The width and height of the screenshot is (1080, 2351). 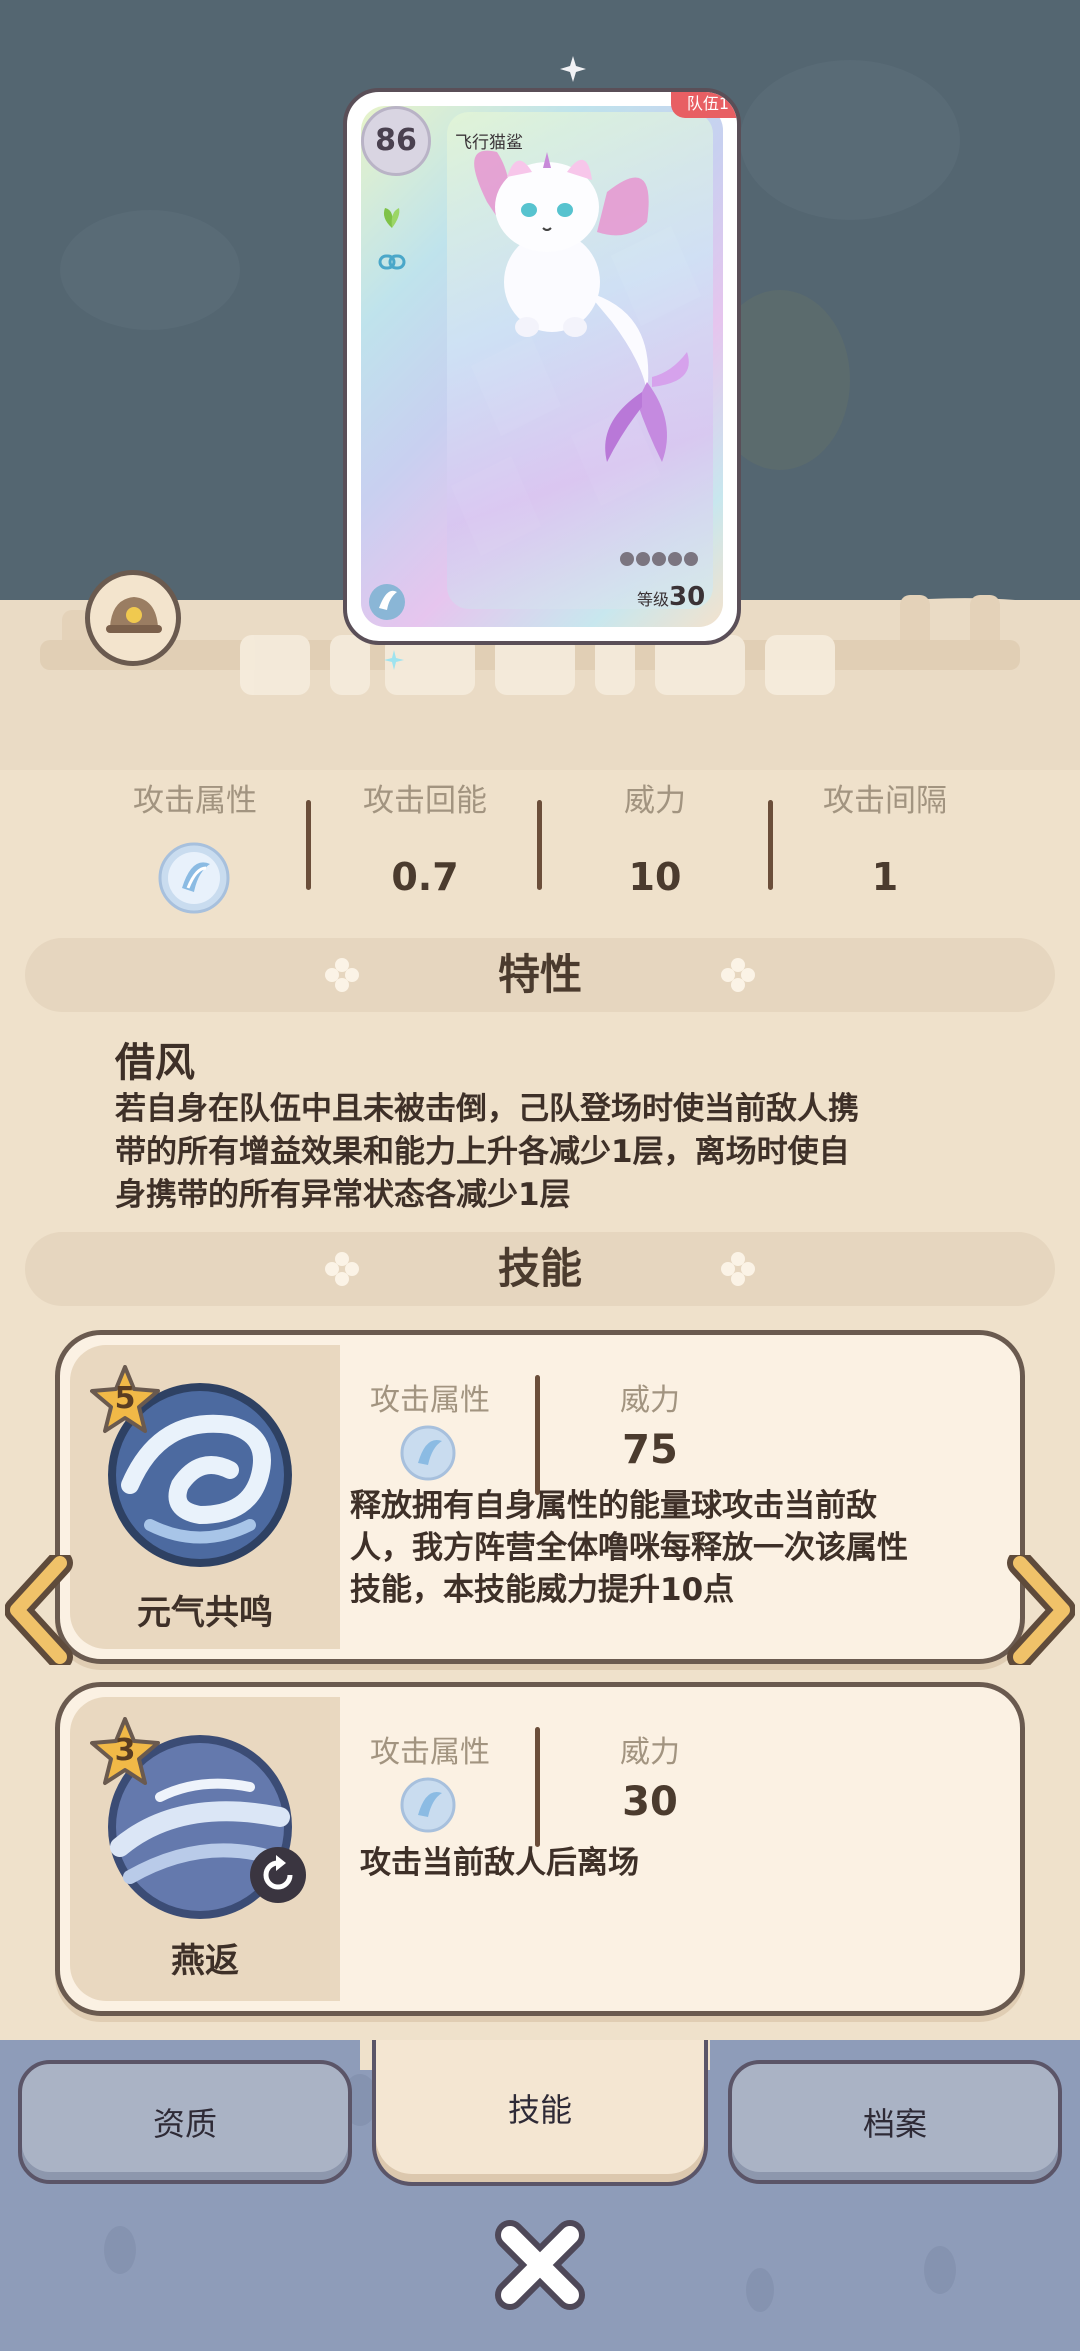 I want to click on close-icon, so click(x=540, y=2265).